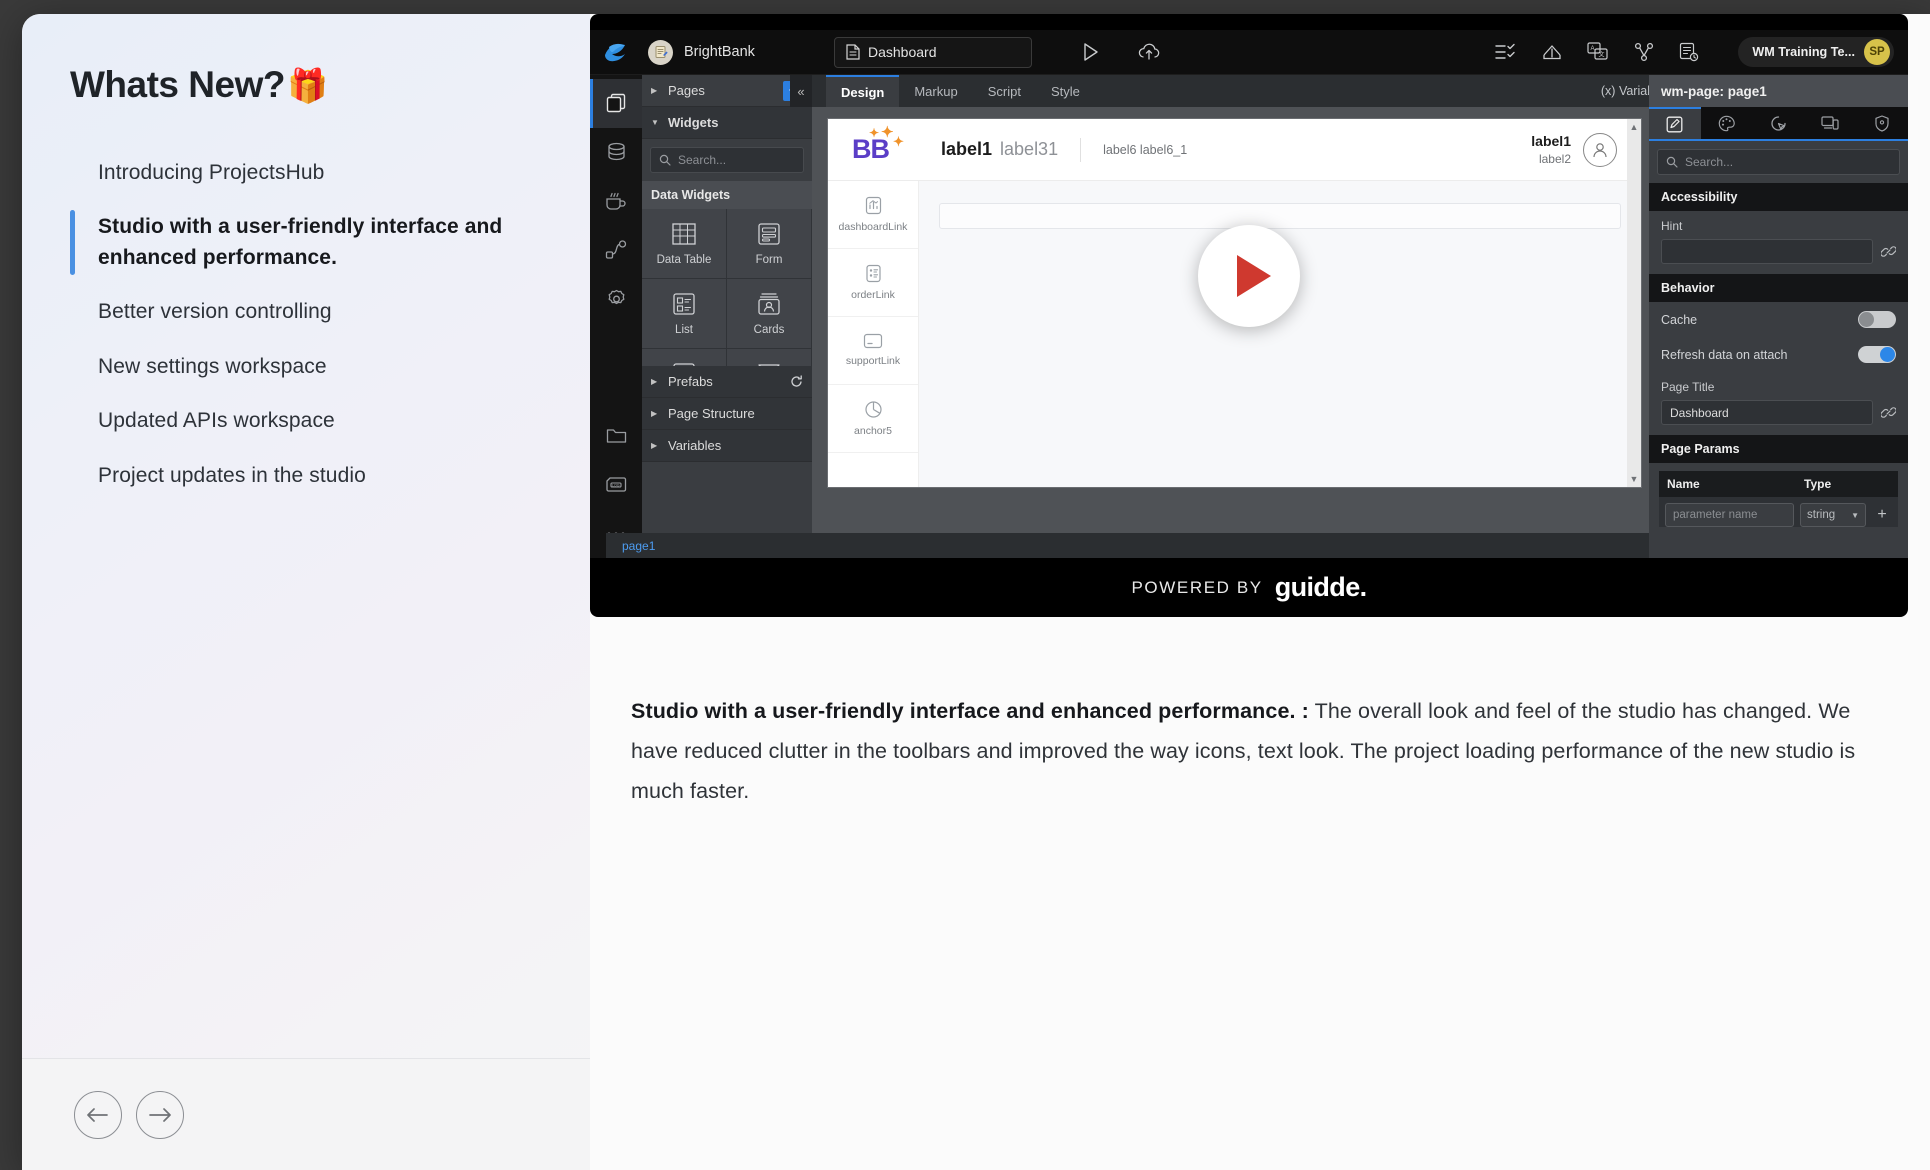  Describe the element at coordinates (727, 414) in the screenshot. I see `page-structure-accordion: ▶ Page Structure` at that location.